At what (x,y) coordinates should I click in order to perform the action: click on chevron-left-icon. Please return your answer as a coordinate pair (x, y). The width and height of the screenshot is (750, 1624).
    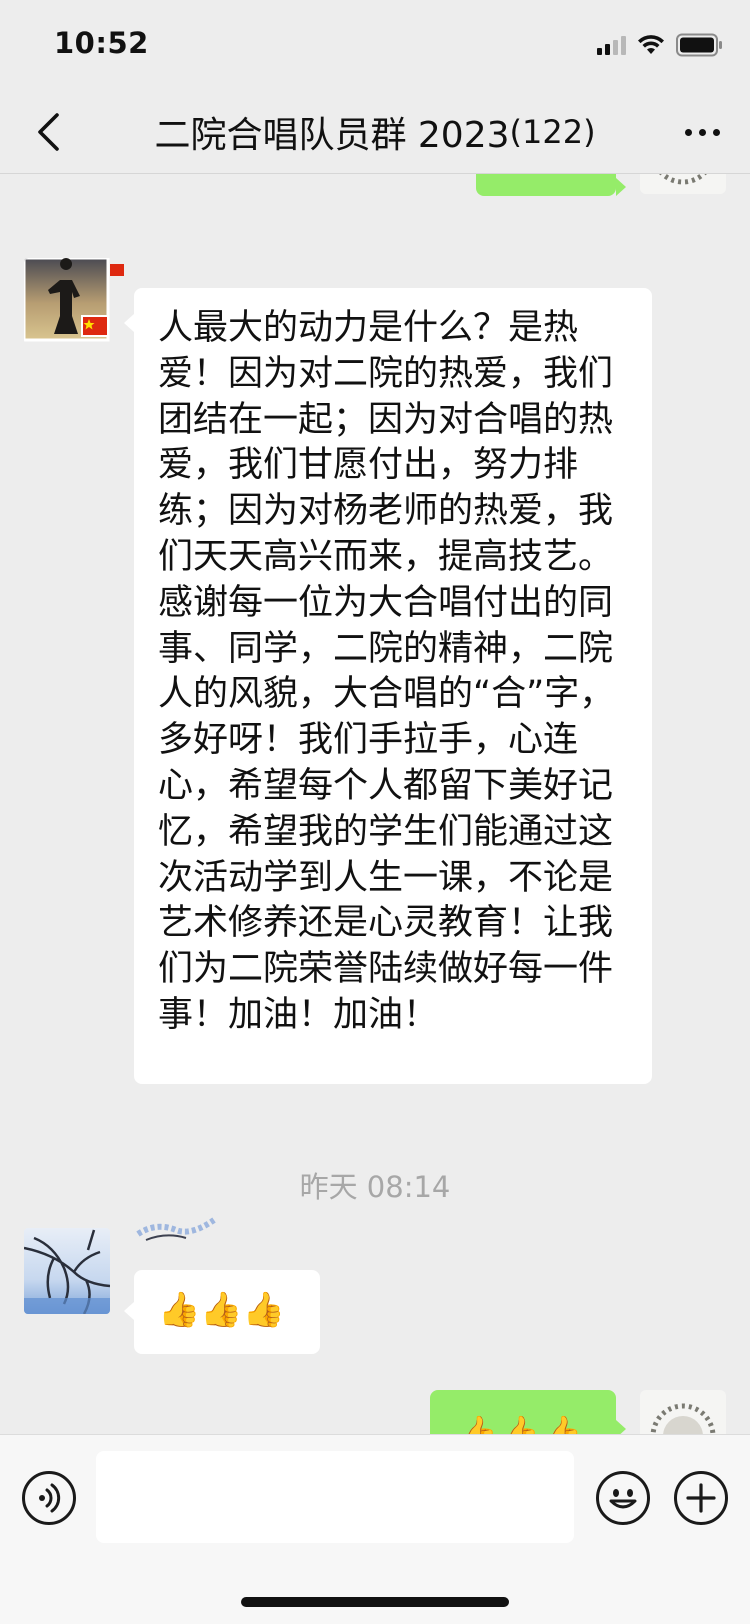
    Looking at the image, I should click on (48, 132).